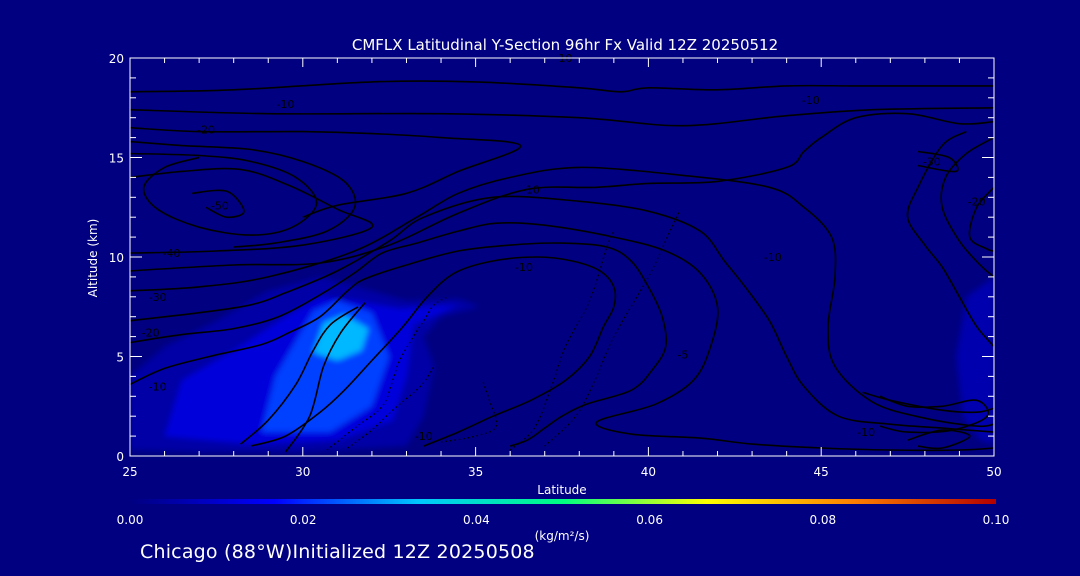 The width and height of the screenshot is (1080, 576). What do you see at coordinates (206, 130) in the screenshot?
I see `contour-label-2: -20` at bounding box center [206, 130].